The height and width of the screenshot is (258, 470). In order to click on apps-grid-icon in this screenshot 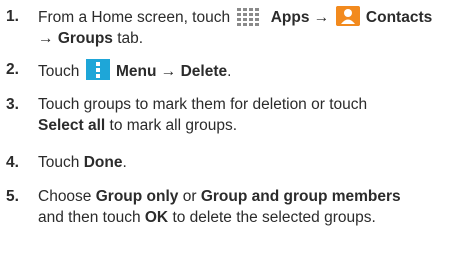, I will do `click(248, 17)`.